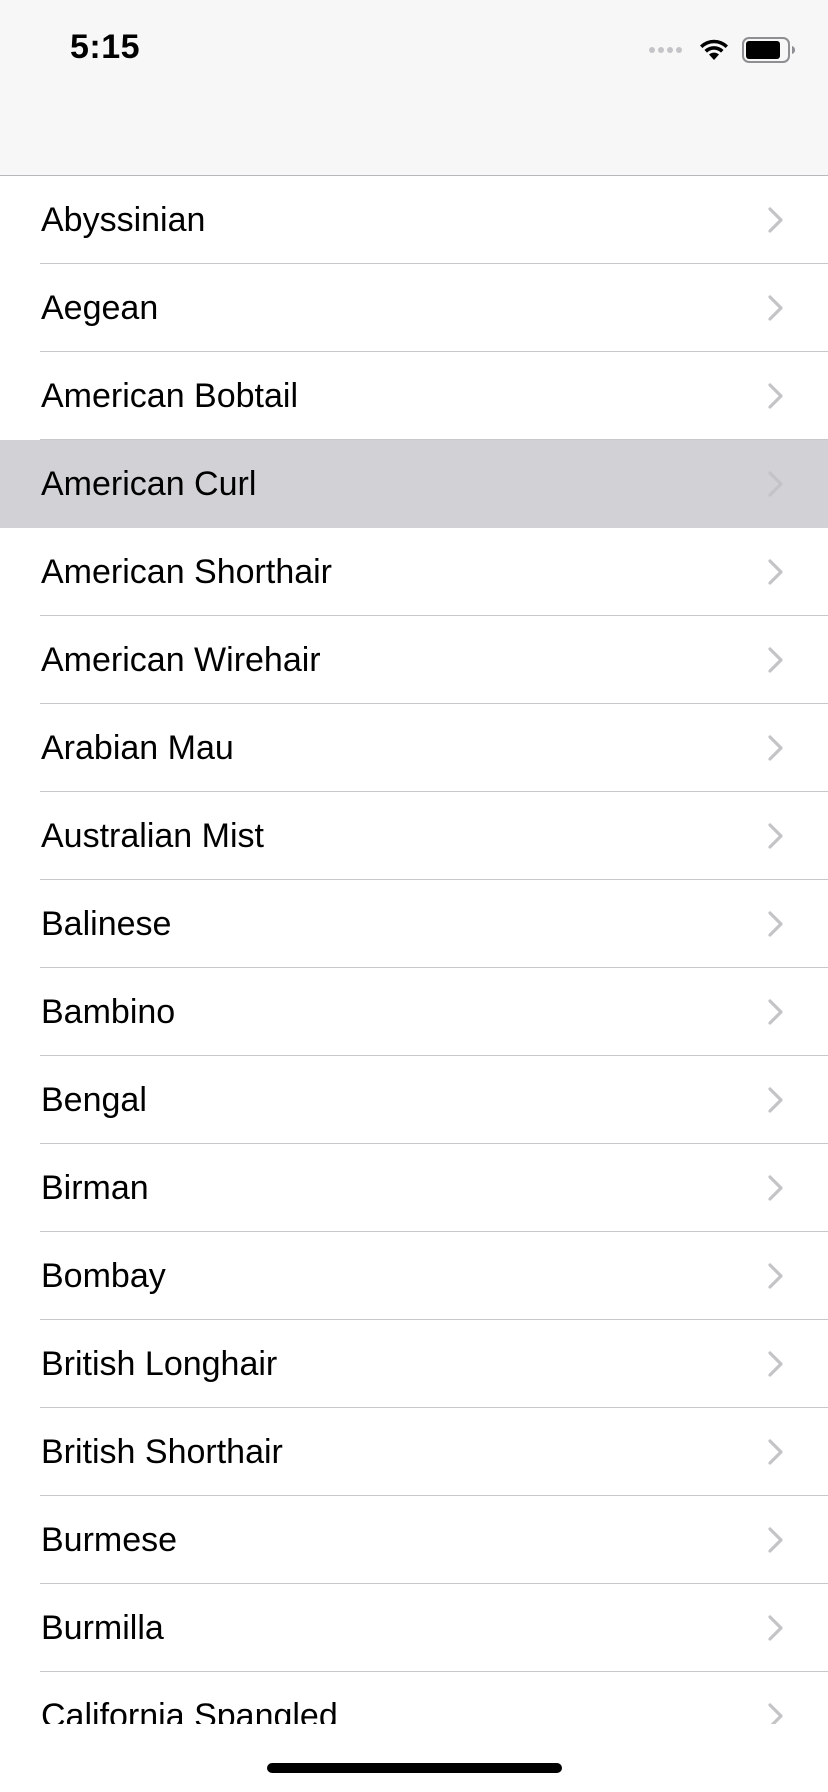  I want to click on list-item-label: British Longhair, so click(159, 1364).